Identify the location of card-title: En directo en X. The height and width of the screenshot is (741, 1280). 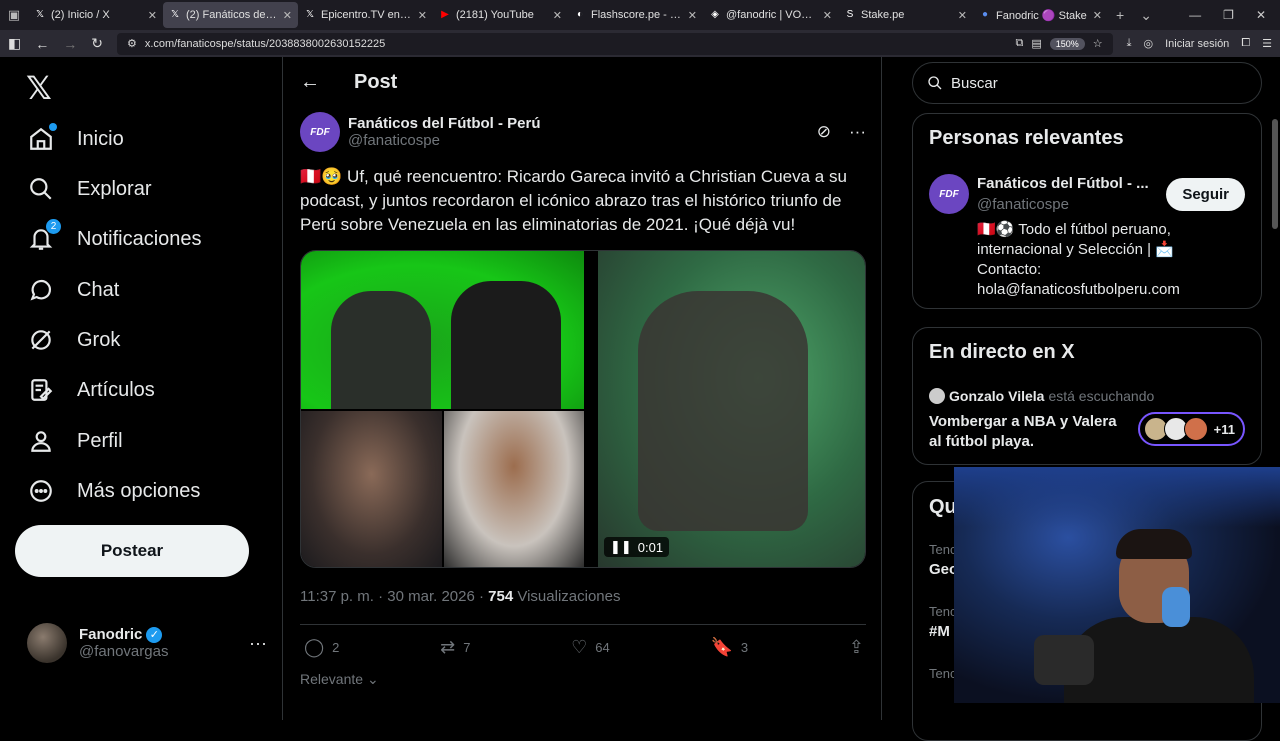
(1002, 352).